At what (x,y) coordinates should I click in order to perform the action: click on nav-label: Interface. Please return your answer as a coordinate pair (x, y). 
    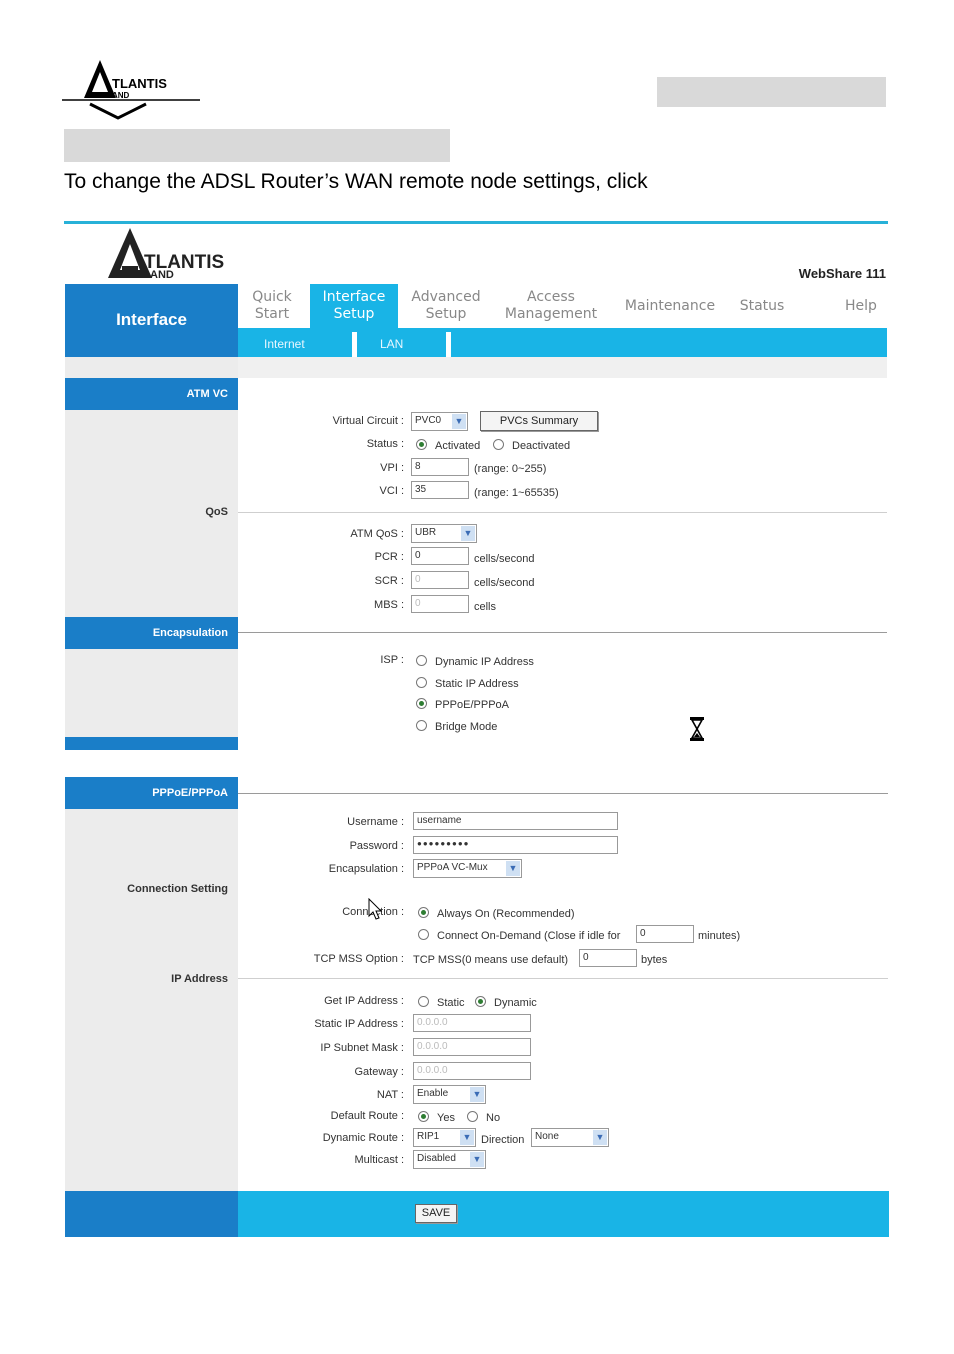
    Looking at the image, I should click on (354, 297).